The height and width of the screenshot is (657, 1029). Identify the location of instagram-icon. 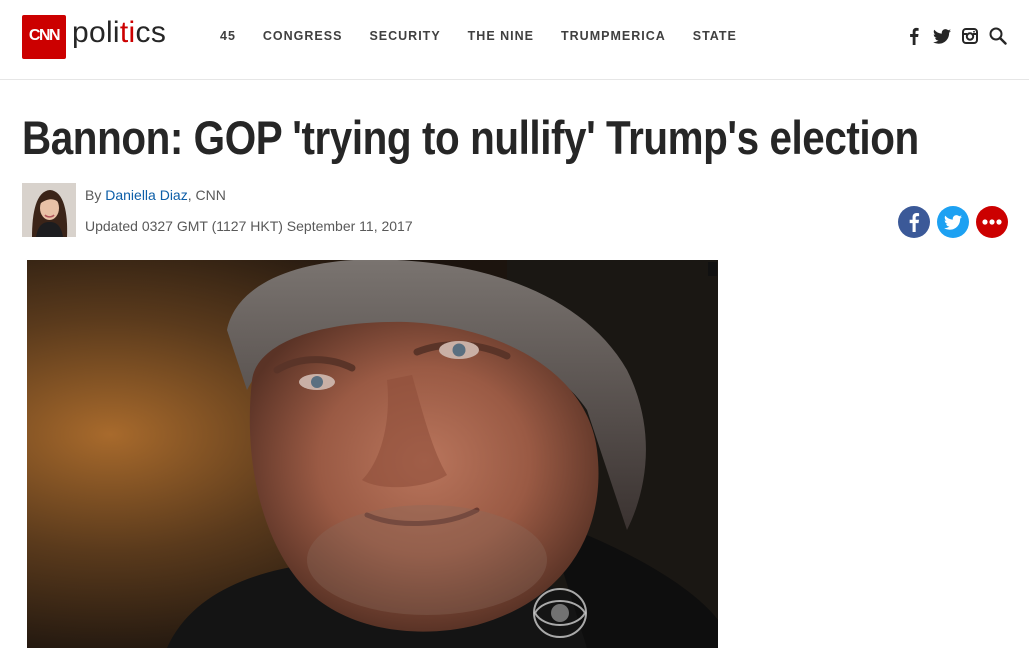
(970, 36).